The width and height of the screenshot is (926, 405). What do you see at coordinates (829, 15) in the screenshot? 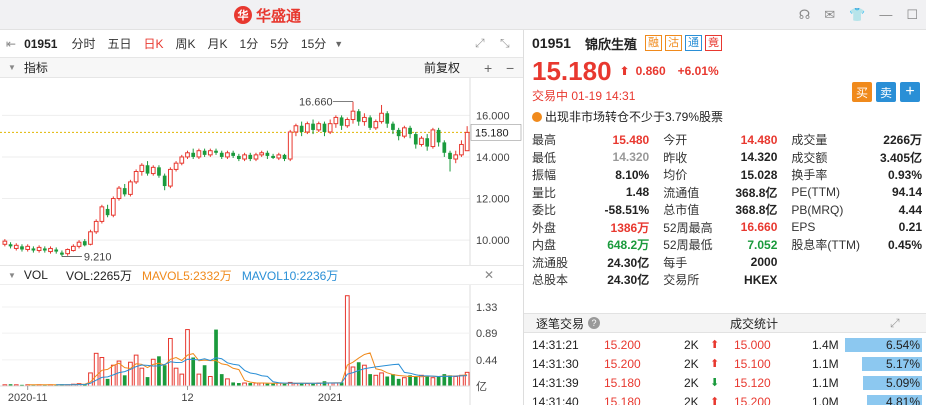
I see `mail-icon: ✉` at bounding box center [829, 15].